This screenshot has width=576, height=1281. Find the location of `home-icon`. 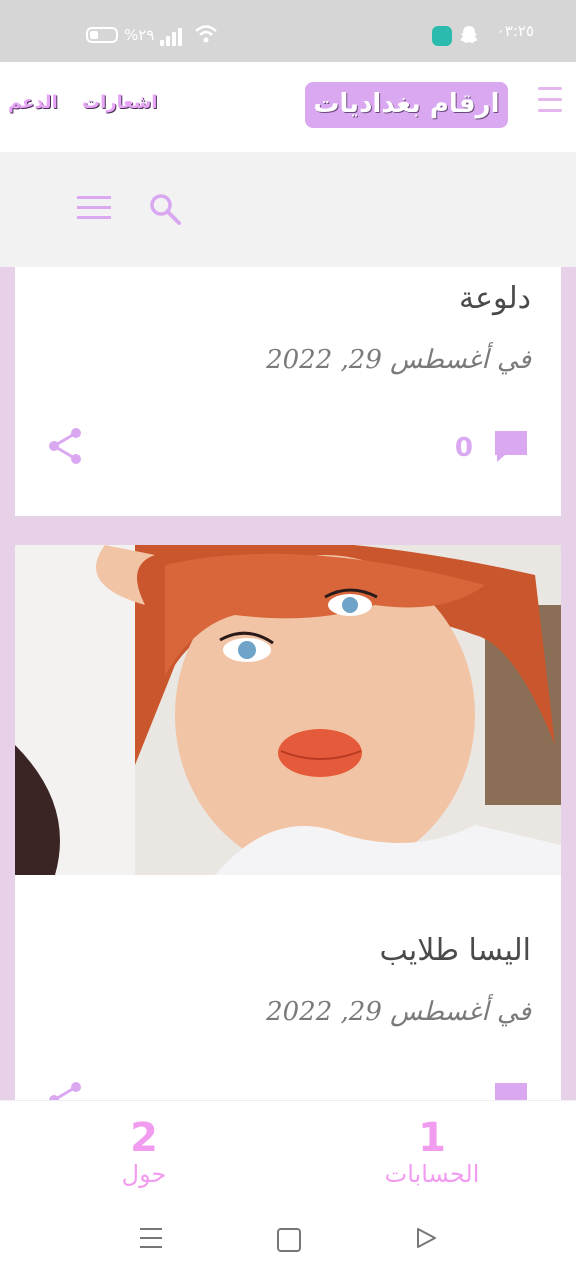

home-icon is located at coordinates (289, 1240).